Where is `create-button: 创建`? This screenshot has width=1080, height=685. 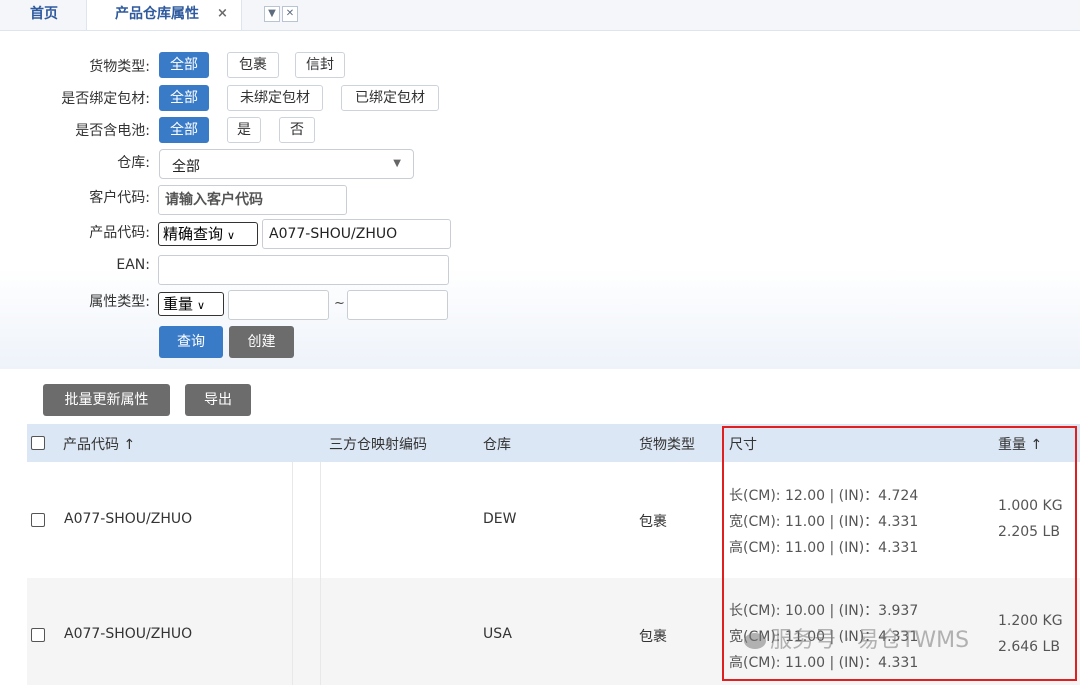 create-button: 创建 is located at coordinates (261, 342).